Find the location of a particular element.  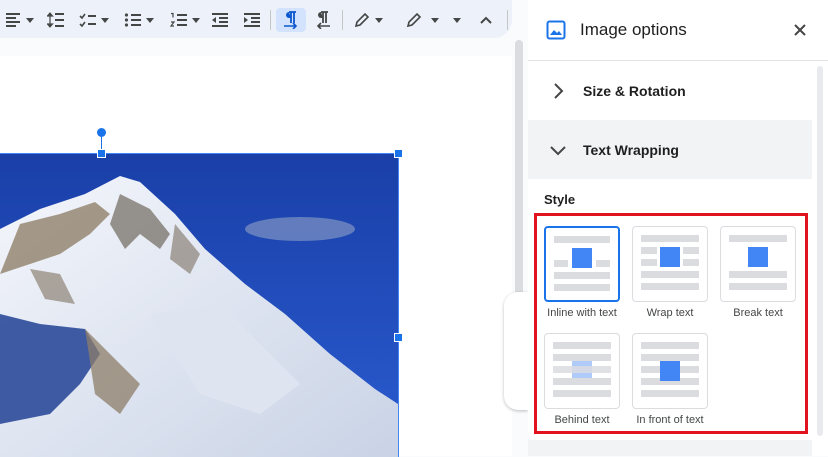

resize-handle-right is located at coordinates (398, 337).